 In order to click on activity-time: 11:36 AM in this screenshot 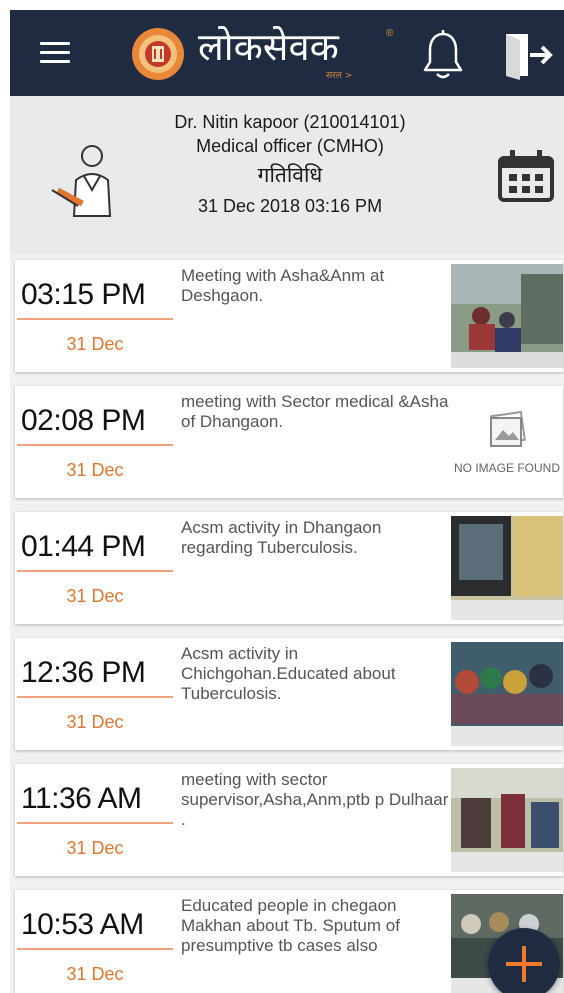, I will do `click(81, 798)`.